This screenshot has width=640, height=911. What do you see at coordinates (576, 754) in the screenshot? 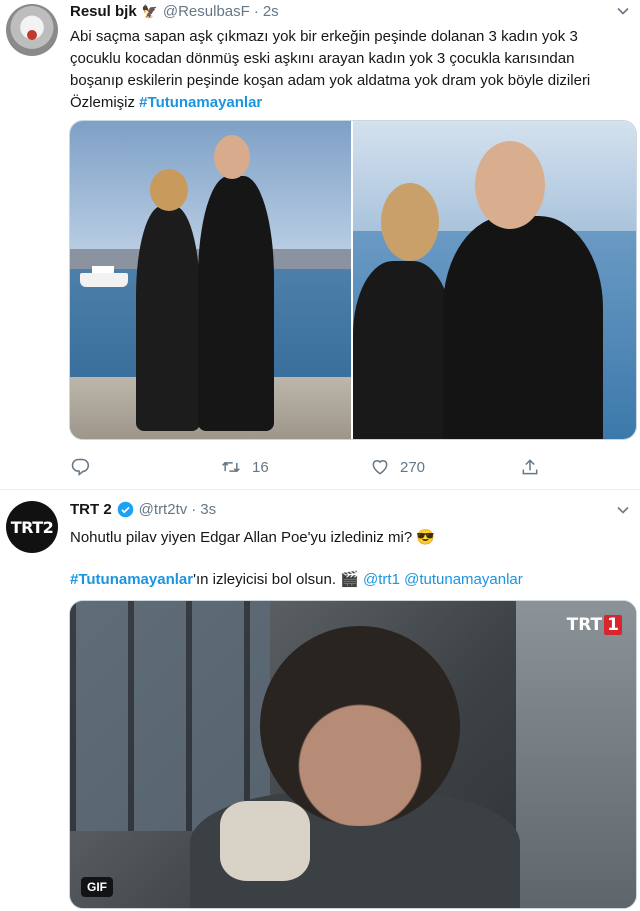
I see `gif-wall` at bounding box center [576, 754].